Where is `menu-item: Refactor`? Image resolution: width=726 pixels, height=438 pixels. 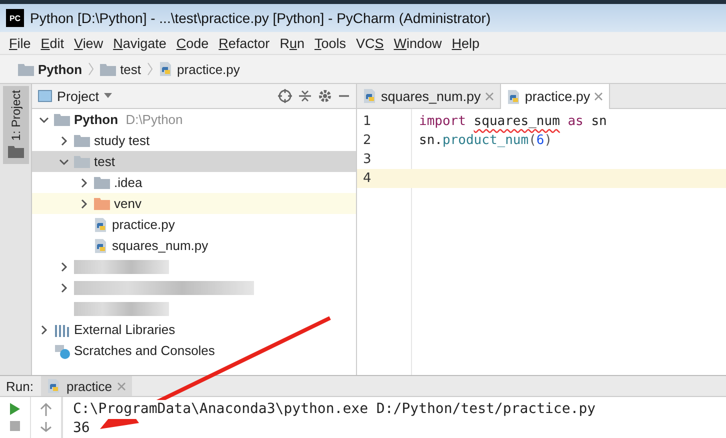
menu-item: Refactor is located at coordinates (244, 43).